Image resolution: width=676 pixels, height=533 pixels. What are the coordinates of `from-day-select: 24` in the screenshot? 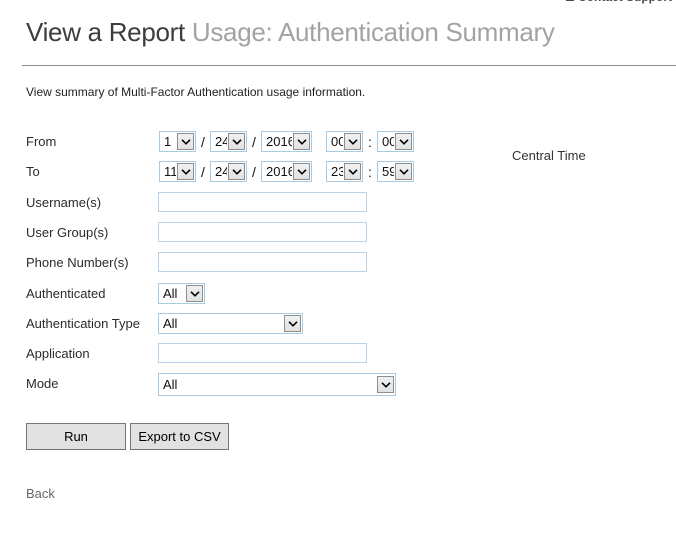 It's located at (228, 141).